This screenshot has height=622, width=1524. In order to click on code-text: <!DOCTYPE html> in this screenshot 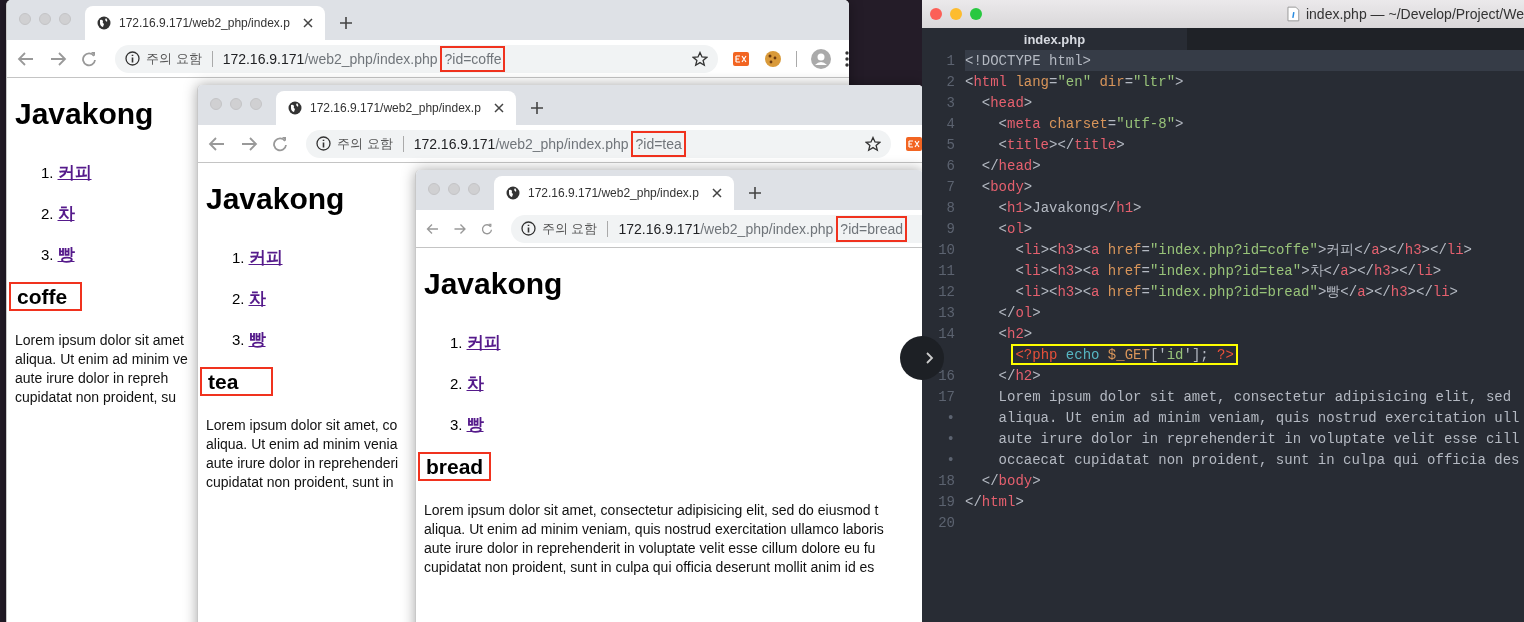, I will do `click(1028, 60)`.